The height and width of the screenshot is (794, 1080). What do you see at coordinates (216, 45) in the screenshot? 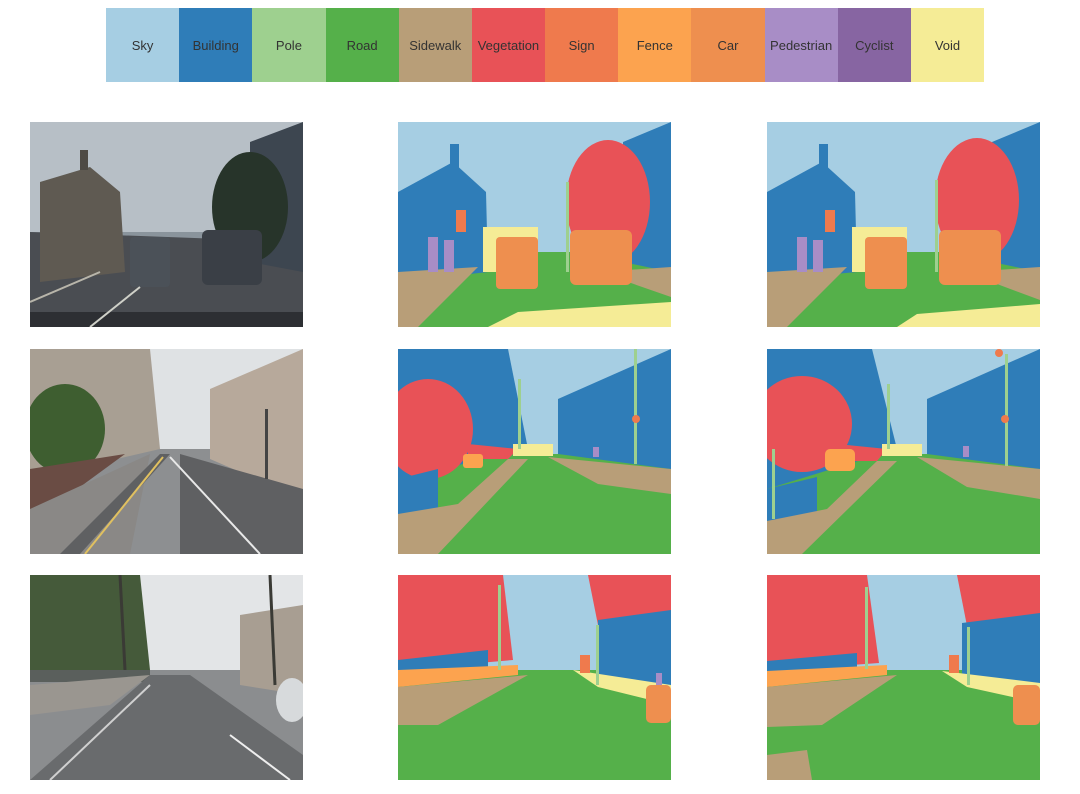
I see `legend-item-building: Building` at bounding box center [216, 45].